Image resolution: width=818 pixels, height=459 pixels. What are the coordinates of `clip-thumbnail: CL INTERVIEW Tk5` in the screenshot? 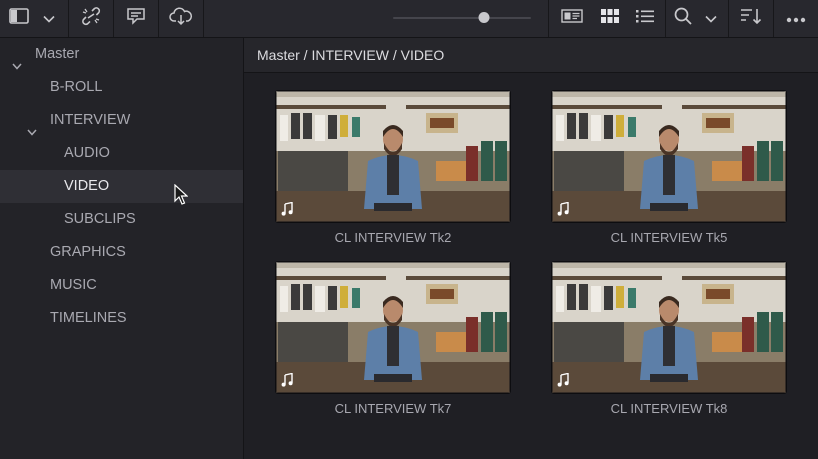 It's located at (669, 167).